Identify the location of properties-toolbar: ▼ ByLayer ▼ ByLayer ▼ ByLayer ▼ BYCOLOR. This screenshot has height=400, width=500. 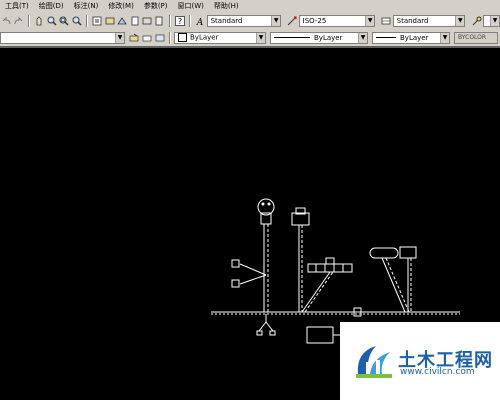
(250, 38).